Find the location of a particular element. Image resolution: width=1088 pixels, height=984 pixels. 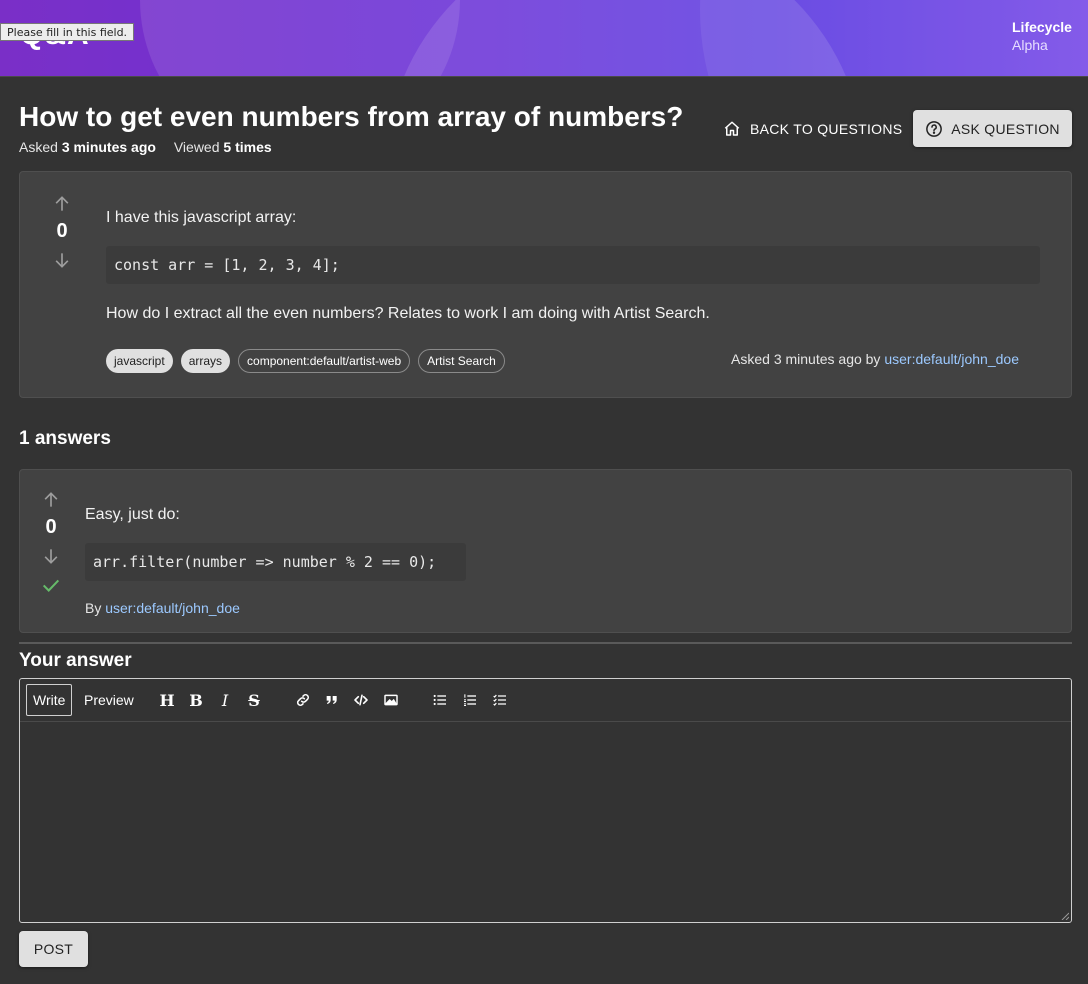

heading-icon: H is located at coordinates (167, 700).